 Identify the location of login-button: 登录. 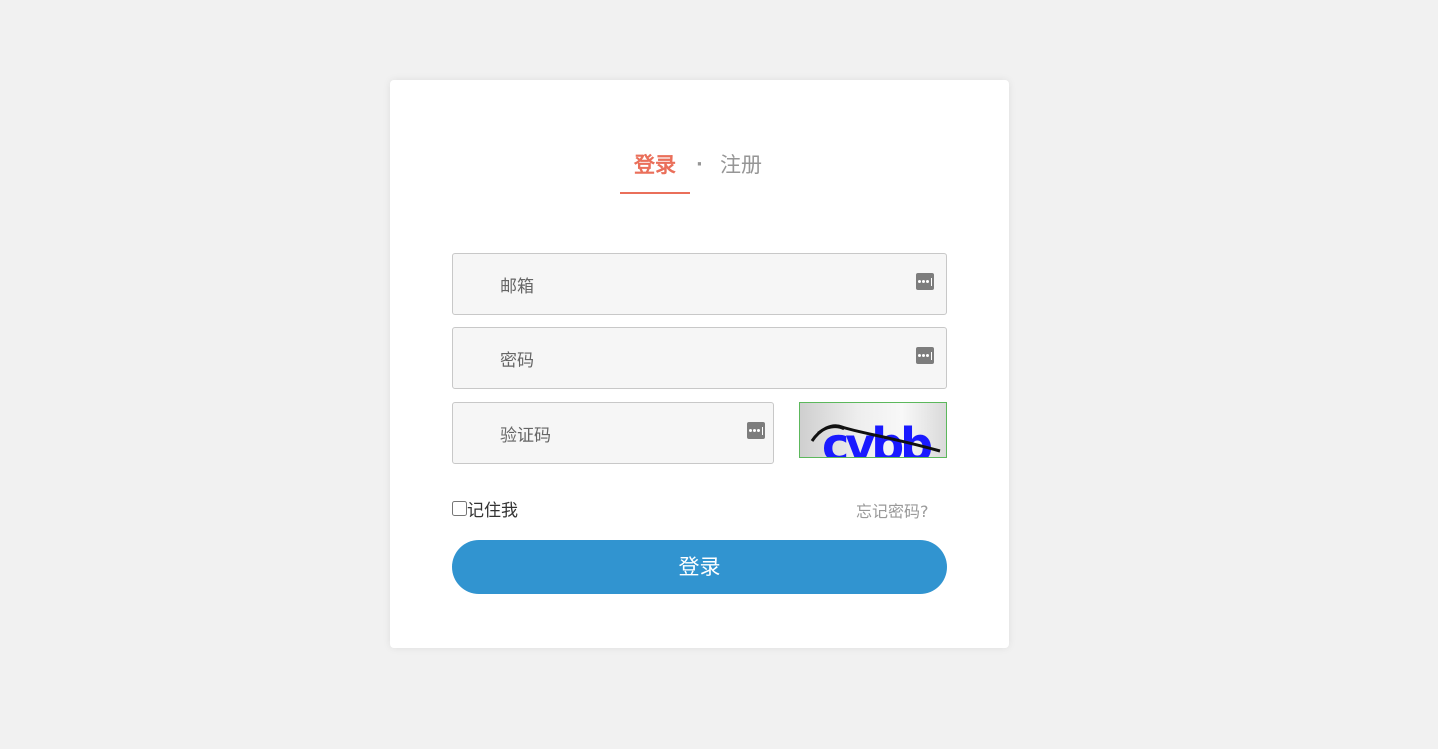
(699, 567).